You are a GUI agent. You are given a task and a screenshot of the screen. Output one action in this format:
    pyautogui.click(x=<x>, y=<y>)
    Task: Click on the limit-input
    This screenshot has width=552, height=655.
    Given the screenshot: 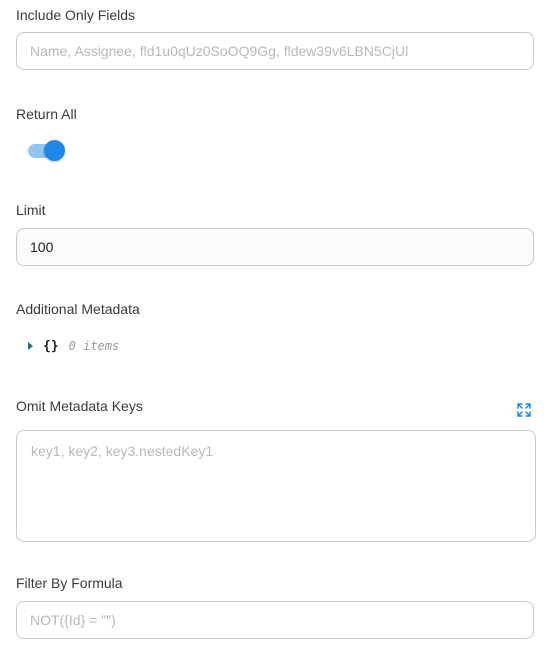 What is the action you would take?
    pyautogui.click(x=275, y=247)
    